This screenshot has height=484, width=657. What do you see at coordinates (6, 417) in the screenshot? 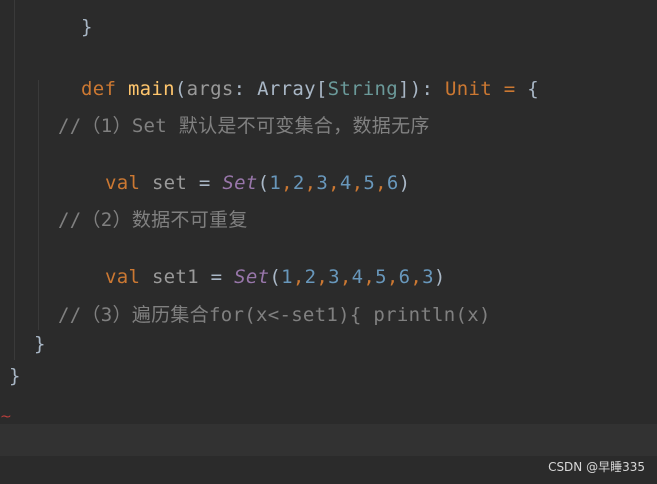
I see `error-marker-icon: ~` at bounding box center [6, 417].